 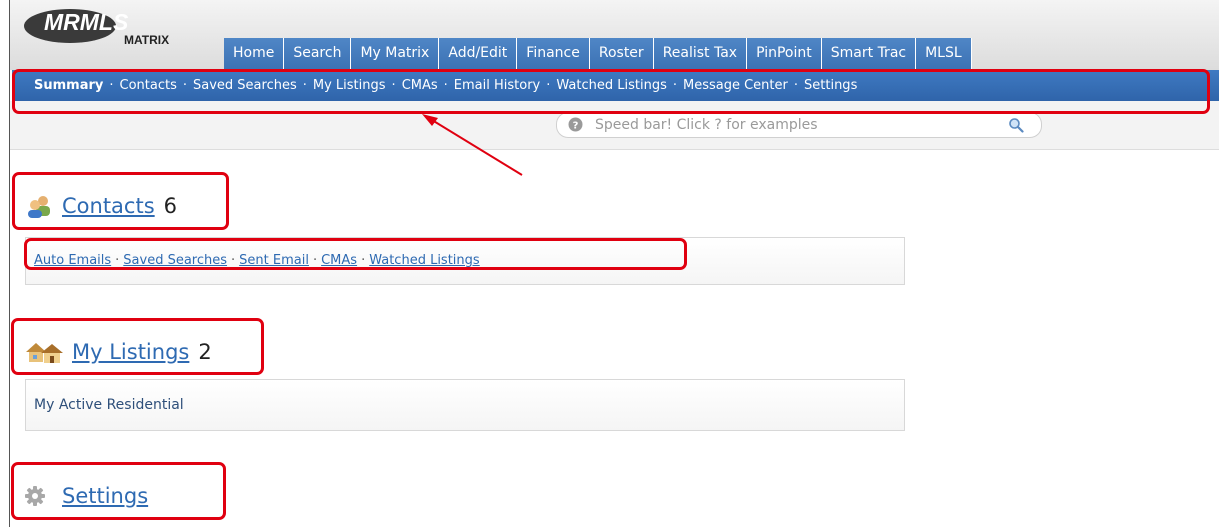 I want to click on annotation-arrow, so click(x=472, y=145).